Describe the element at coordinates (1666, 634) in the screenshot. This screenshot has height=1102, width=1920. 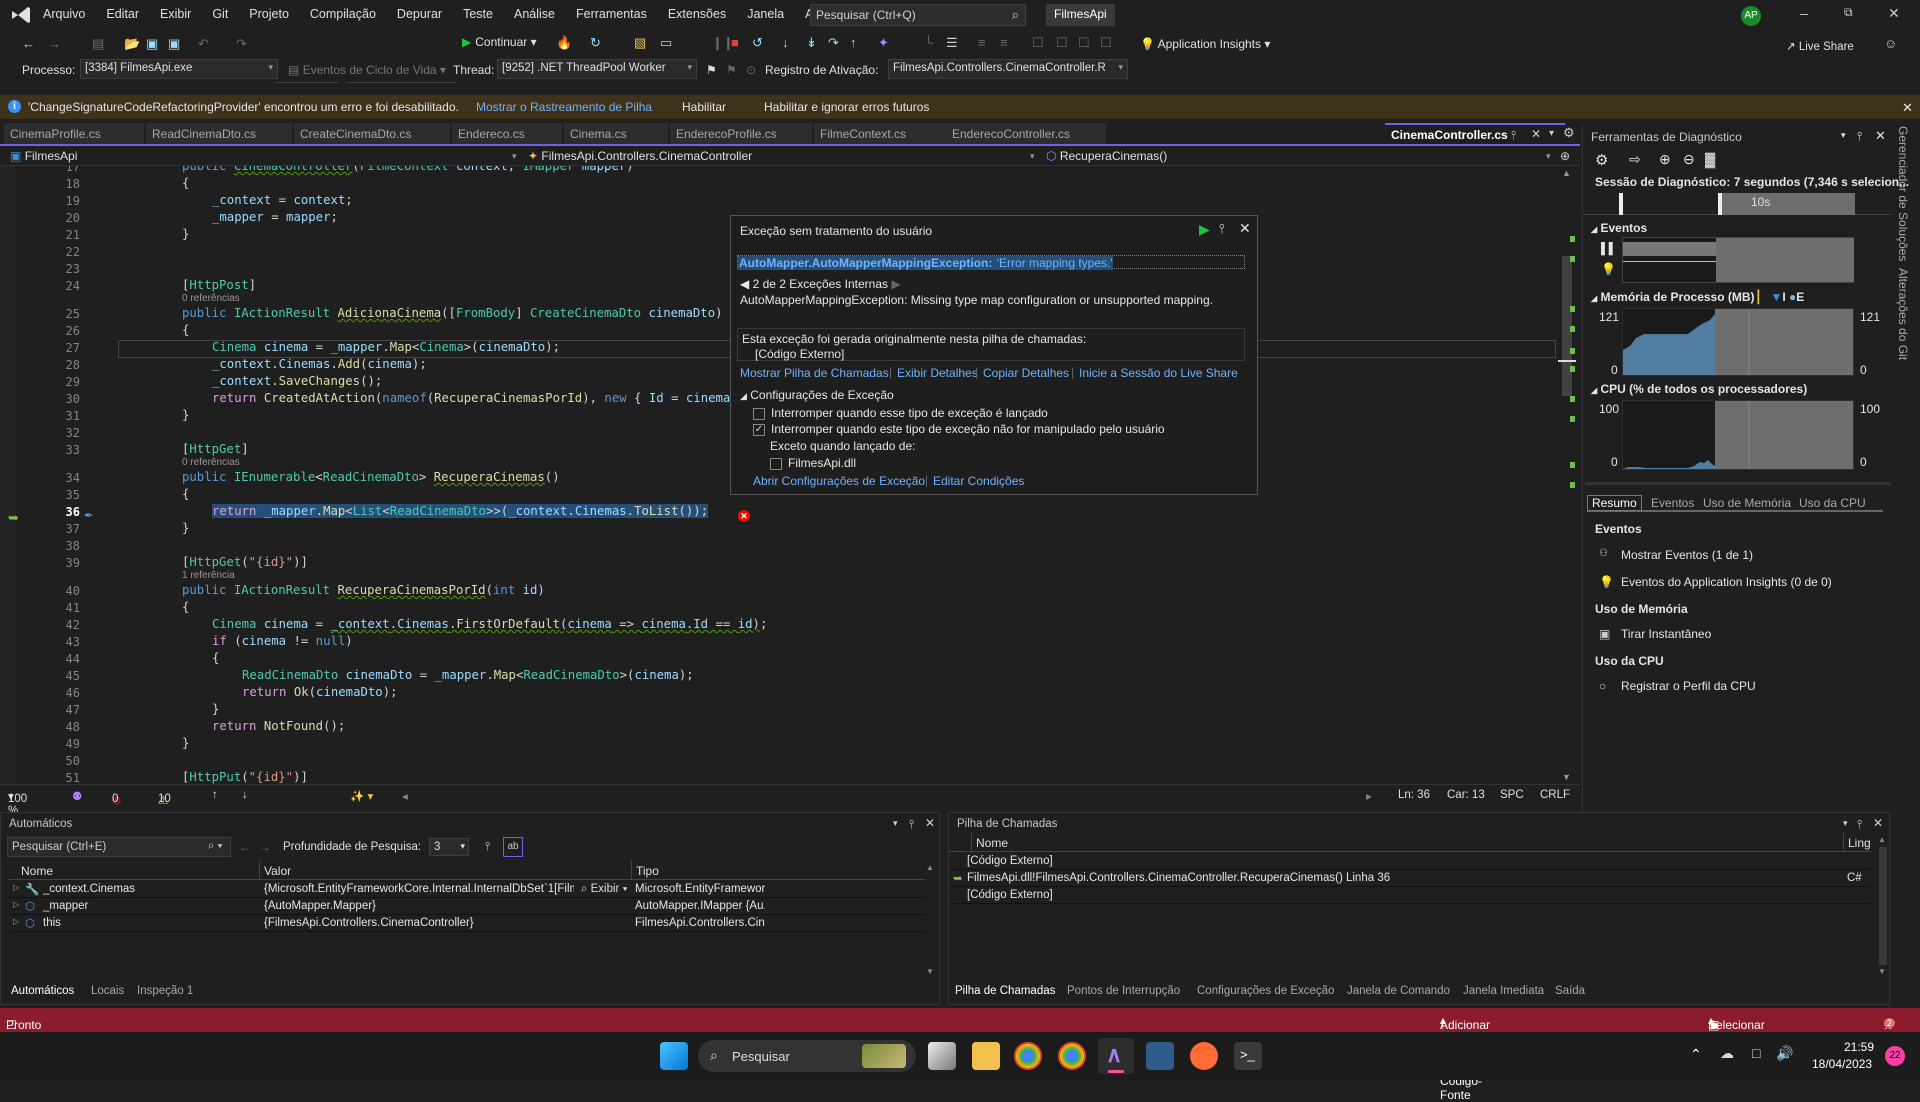
I see `take-snapshot-link: Tirar Instantâneo` at that location.